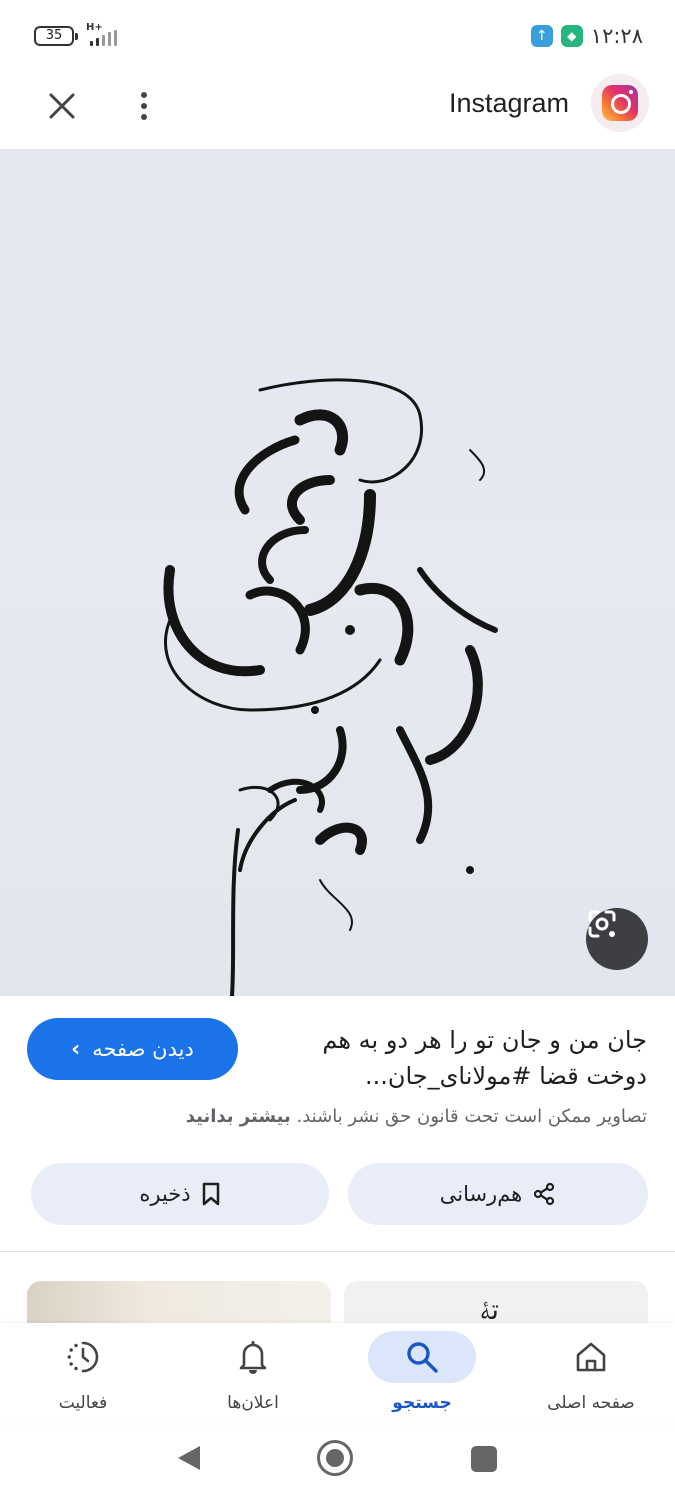 This screenshot has width=675, height=1500. What do you see at coordinates (253, 1403) in the screenshot?
I see `nav-label: اعلان‌ها` at bounding box center [253, 1403].